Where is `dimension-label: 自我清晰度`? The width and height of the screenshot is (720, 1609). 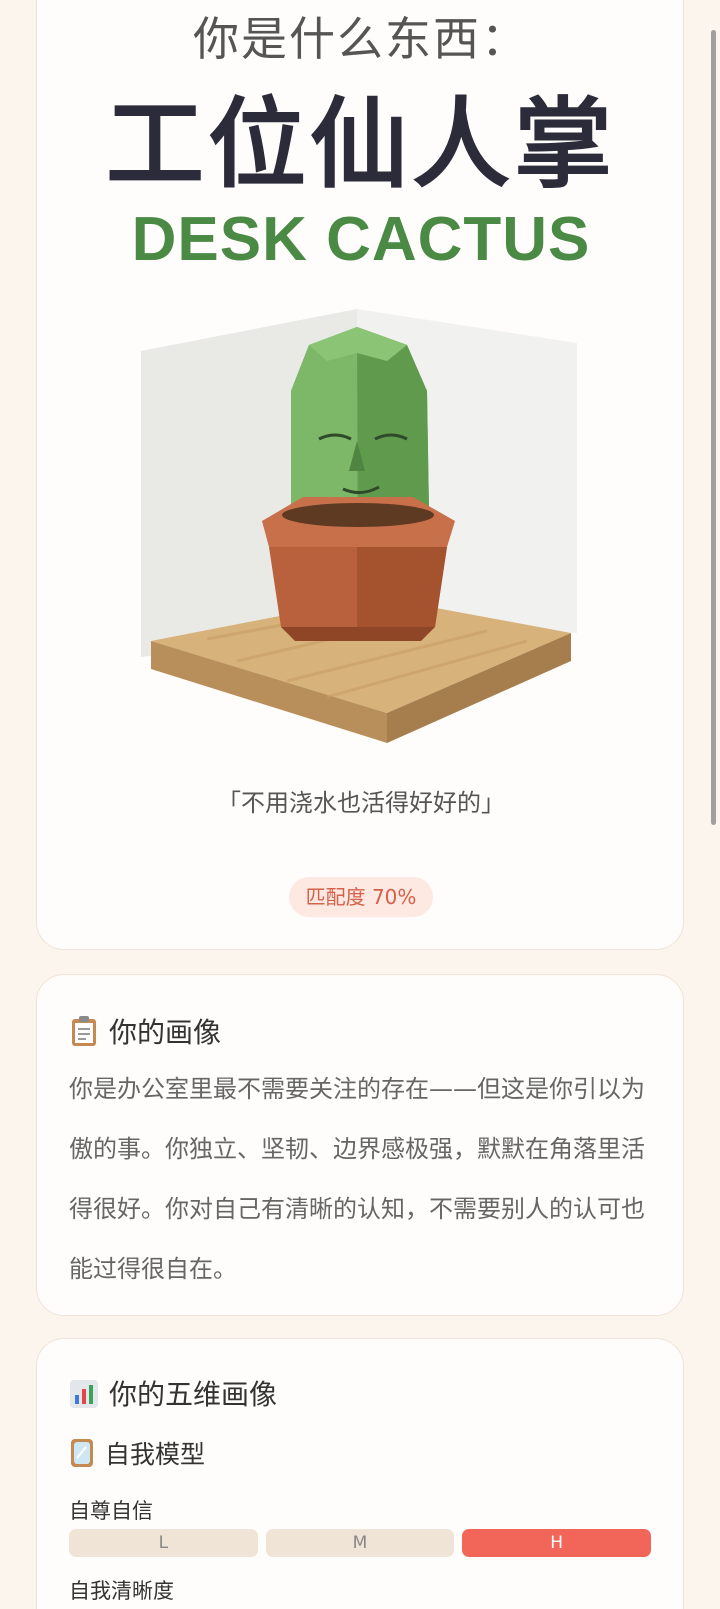 dimension-label: 自我清晰度 is located at coordinates (121, 1591).